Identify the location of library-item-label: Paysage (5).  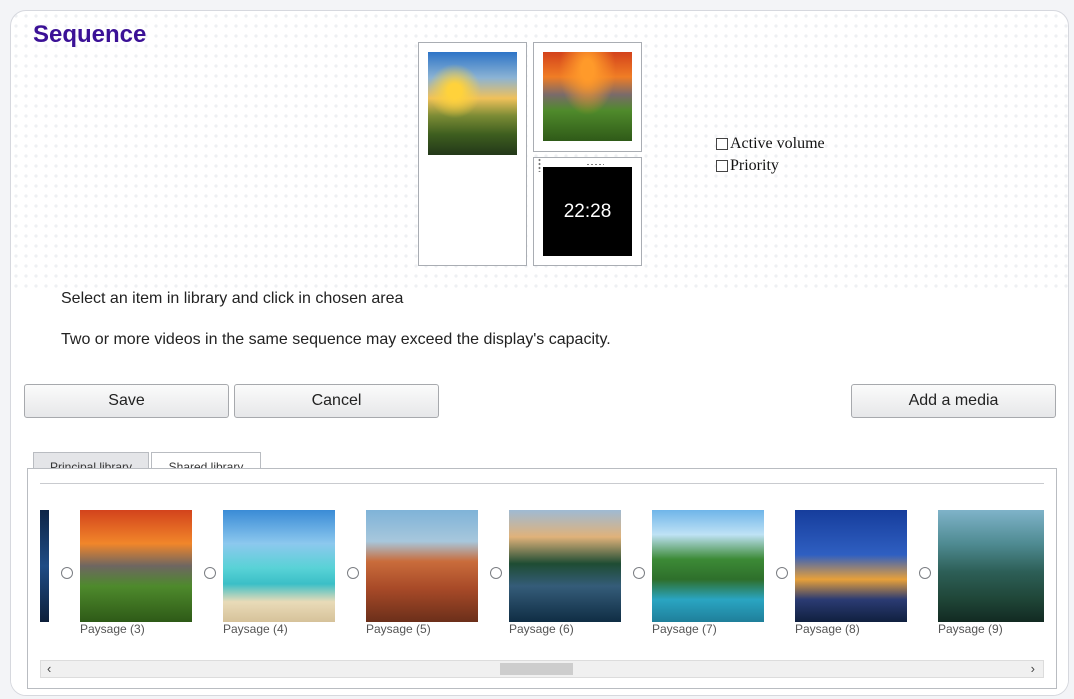
(398, 629).